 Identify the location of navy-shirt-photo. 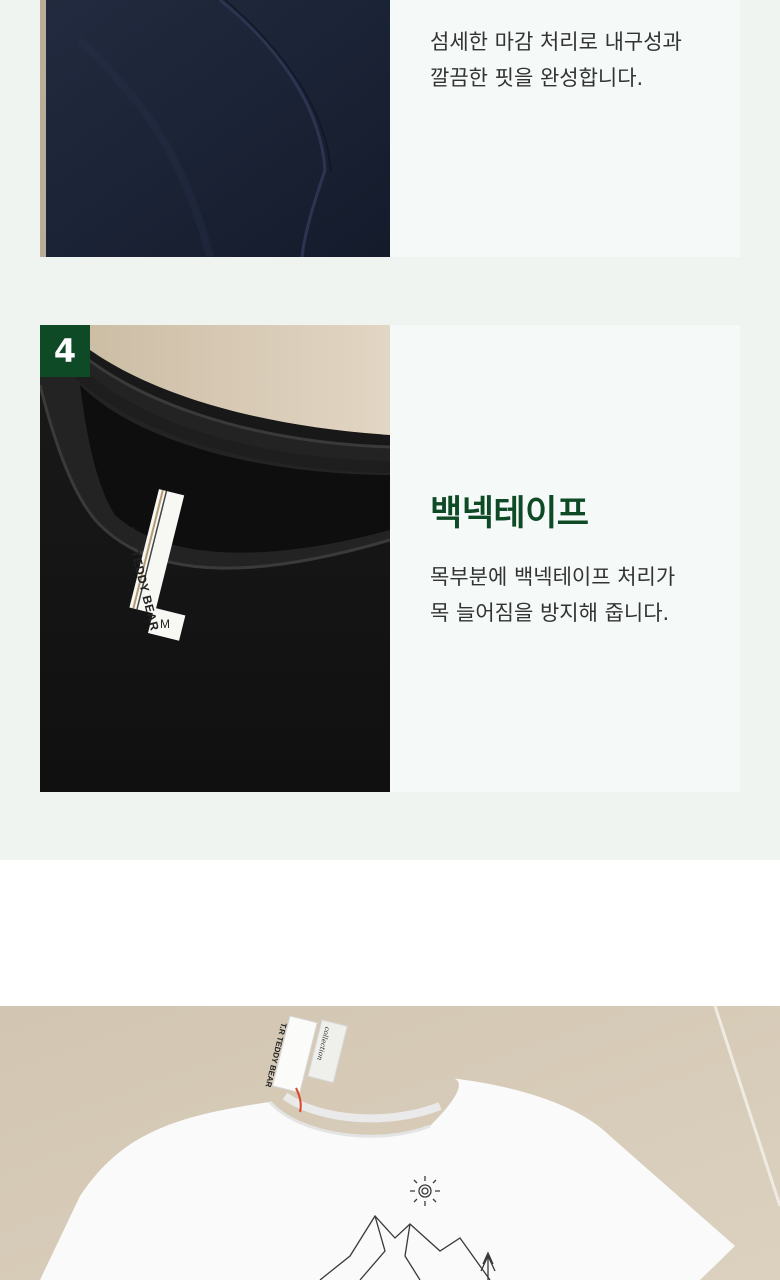
(215, 128).